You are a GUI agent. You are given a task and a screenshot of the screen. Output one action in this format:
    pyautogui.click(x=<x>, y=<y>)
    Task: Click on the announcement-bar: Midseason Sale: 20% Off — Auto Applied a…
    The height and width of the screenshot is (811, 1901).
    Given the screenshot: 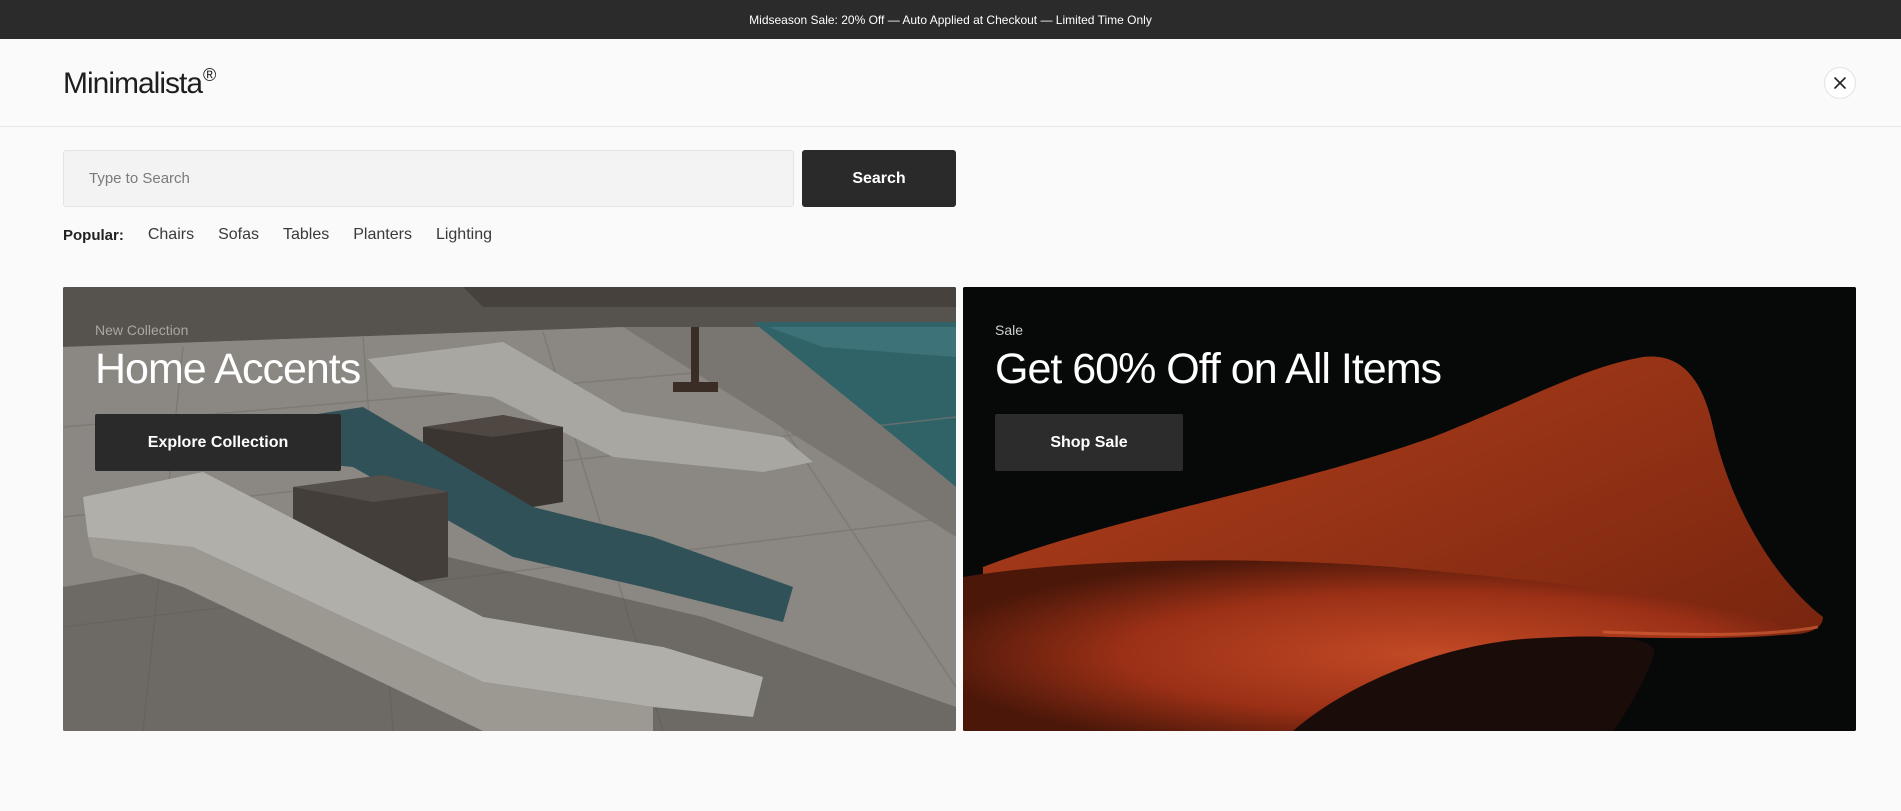 What is the action you would take?
    pyautogui.click(x=950, y=19)
    